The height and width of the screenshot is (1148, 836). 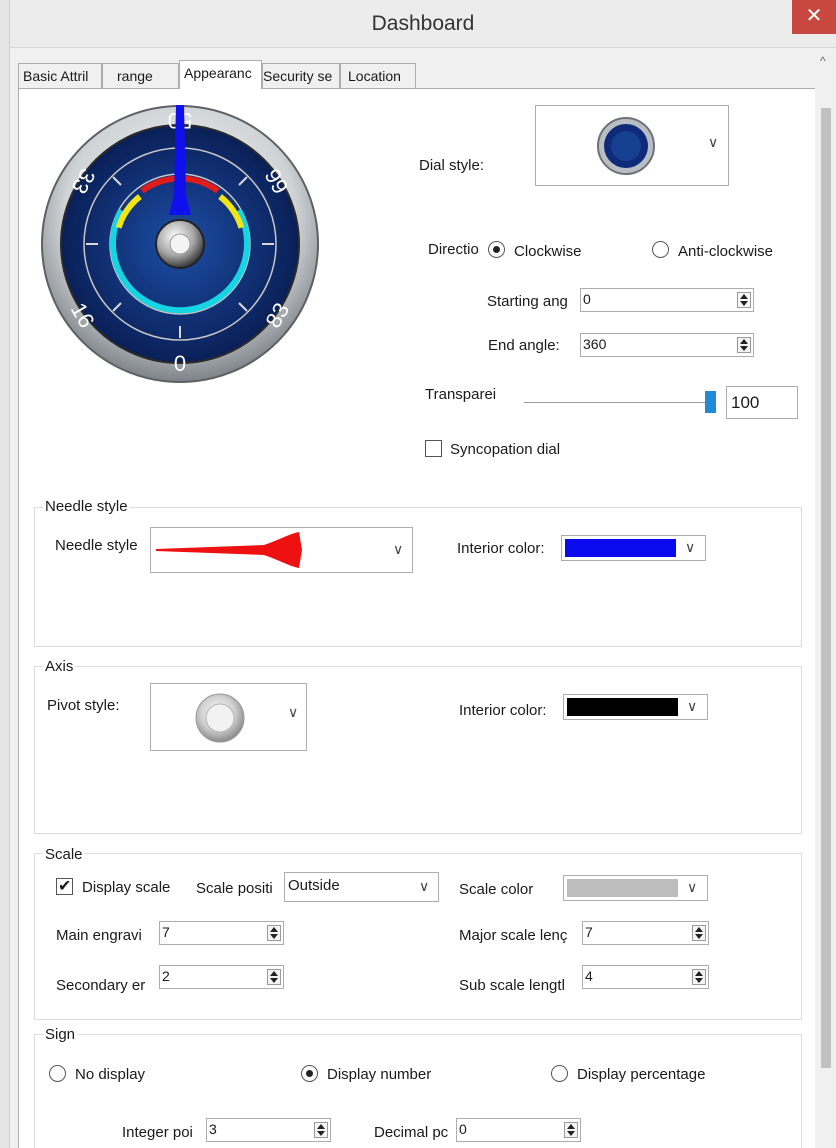 What do you see at coordinates (619, 402) in the screenshot?
I see `transparency-slider-track` at bounding box center [619, 402].